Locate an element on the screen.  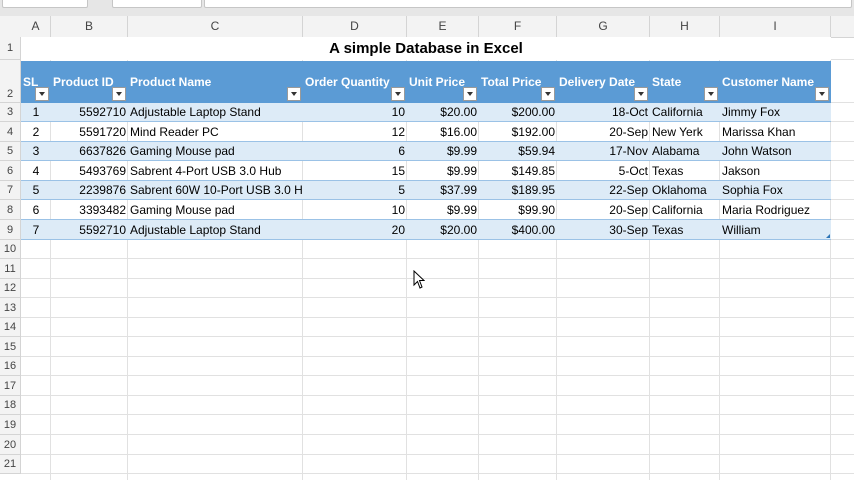
row-header-14: 14 is located at coordinates (10, 327).